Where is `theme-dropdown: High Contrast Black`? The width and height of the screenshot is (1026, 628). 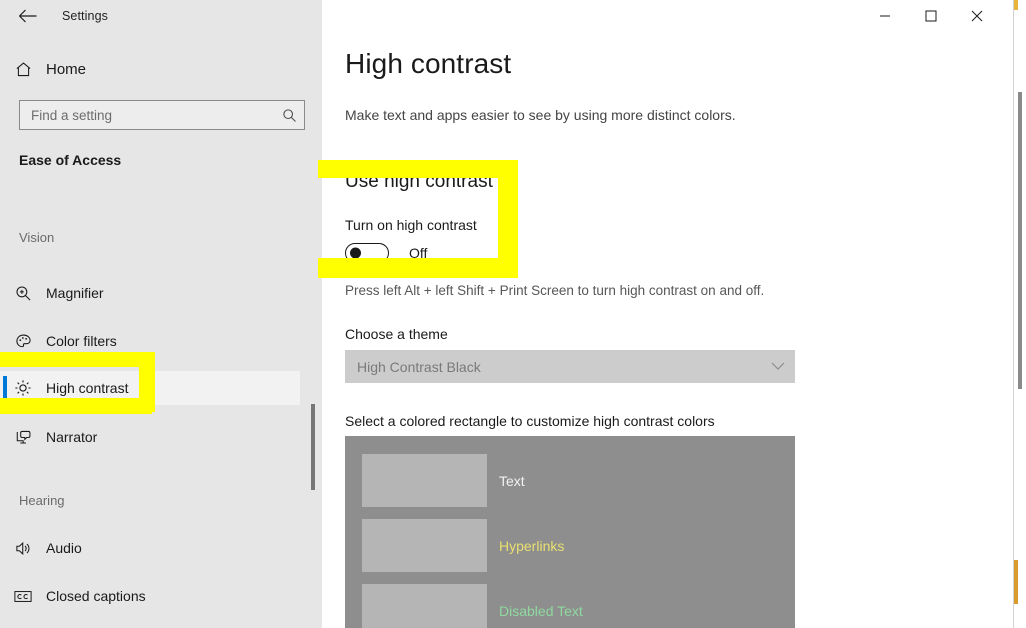
theme-dropdown: High Contrast Black is located at coordinates (570, 366).